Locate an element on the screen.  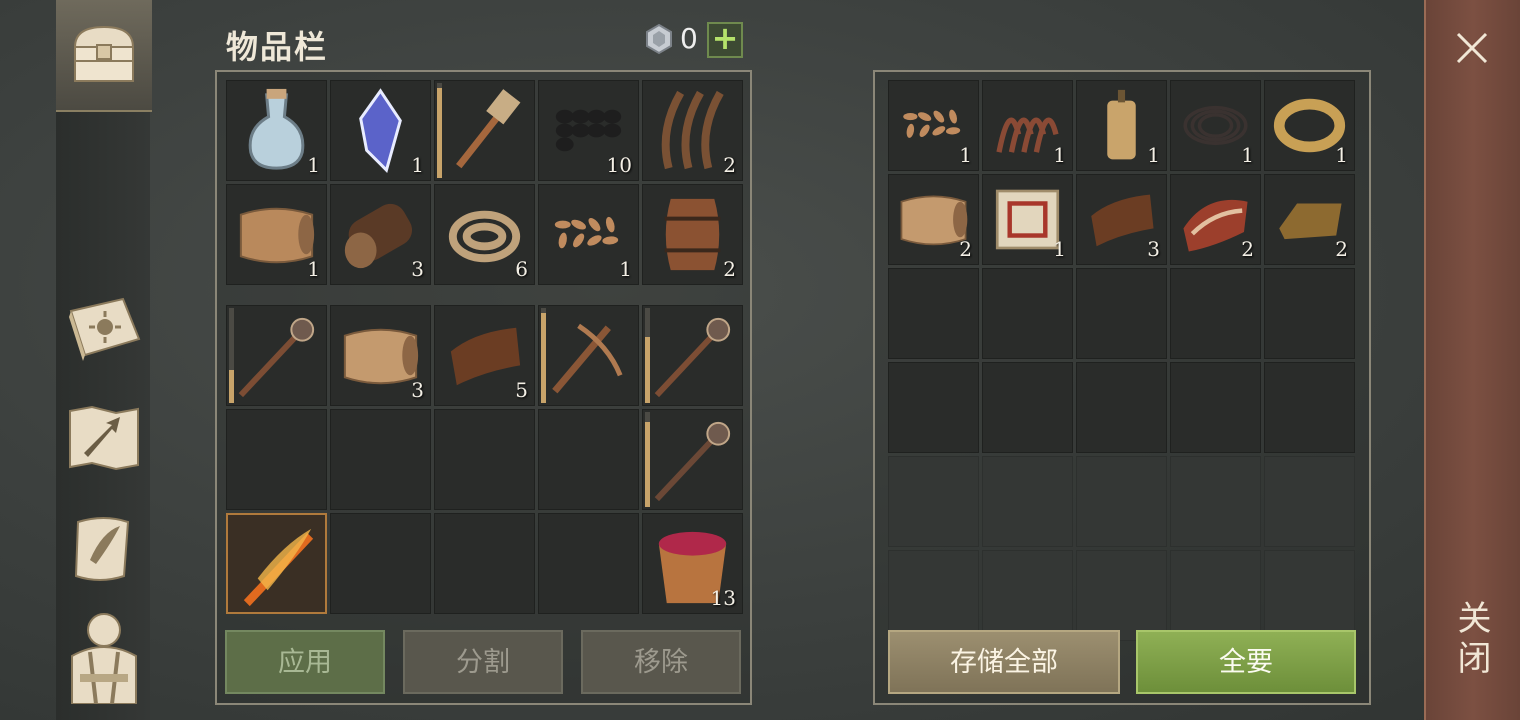
close-icon is located at coordinates (1472, 48).